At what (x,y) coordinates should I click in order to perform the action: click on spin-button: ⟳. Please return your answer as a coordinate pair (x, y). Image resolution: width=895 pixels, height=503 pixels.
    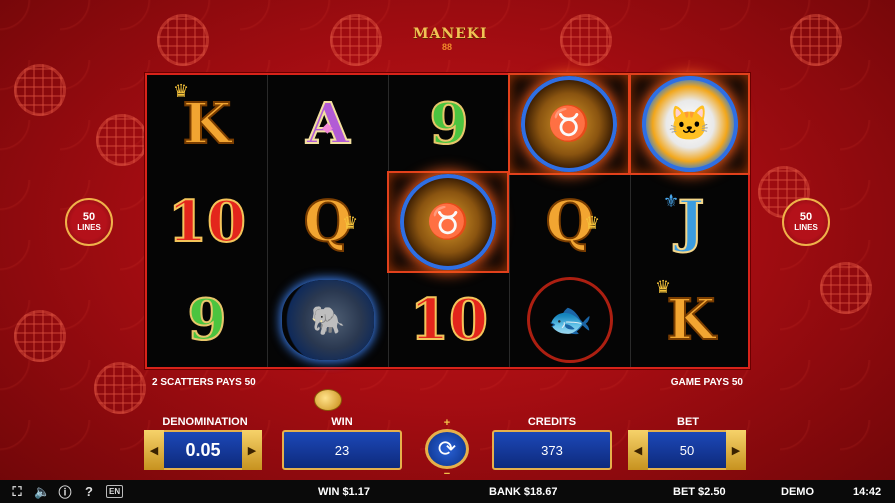
    Looking at the image, I should click on (447, 449).